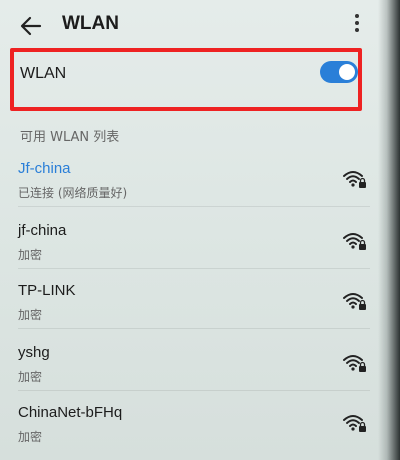 This screenshot has width=400, height=460. I want to click on wlan-toggle-row: WLAN, so click(200, 76).